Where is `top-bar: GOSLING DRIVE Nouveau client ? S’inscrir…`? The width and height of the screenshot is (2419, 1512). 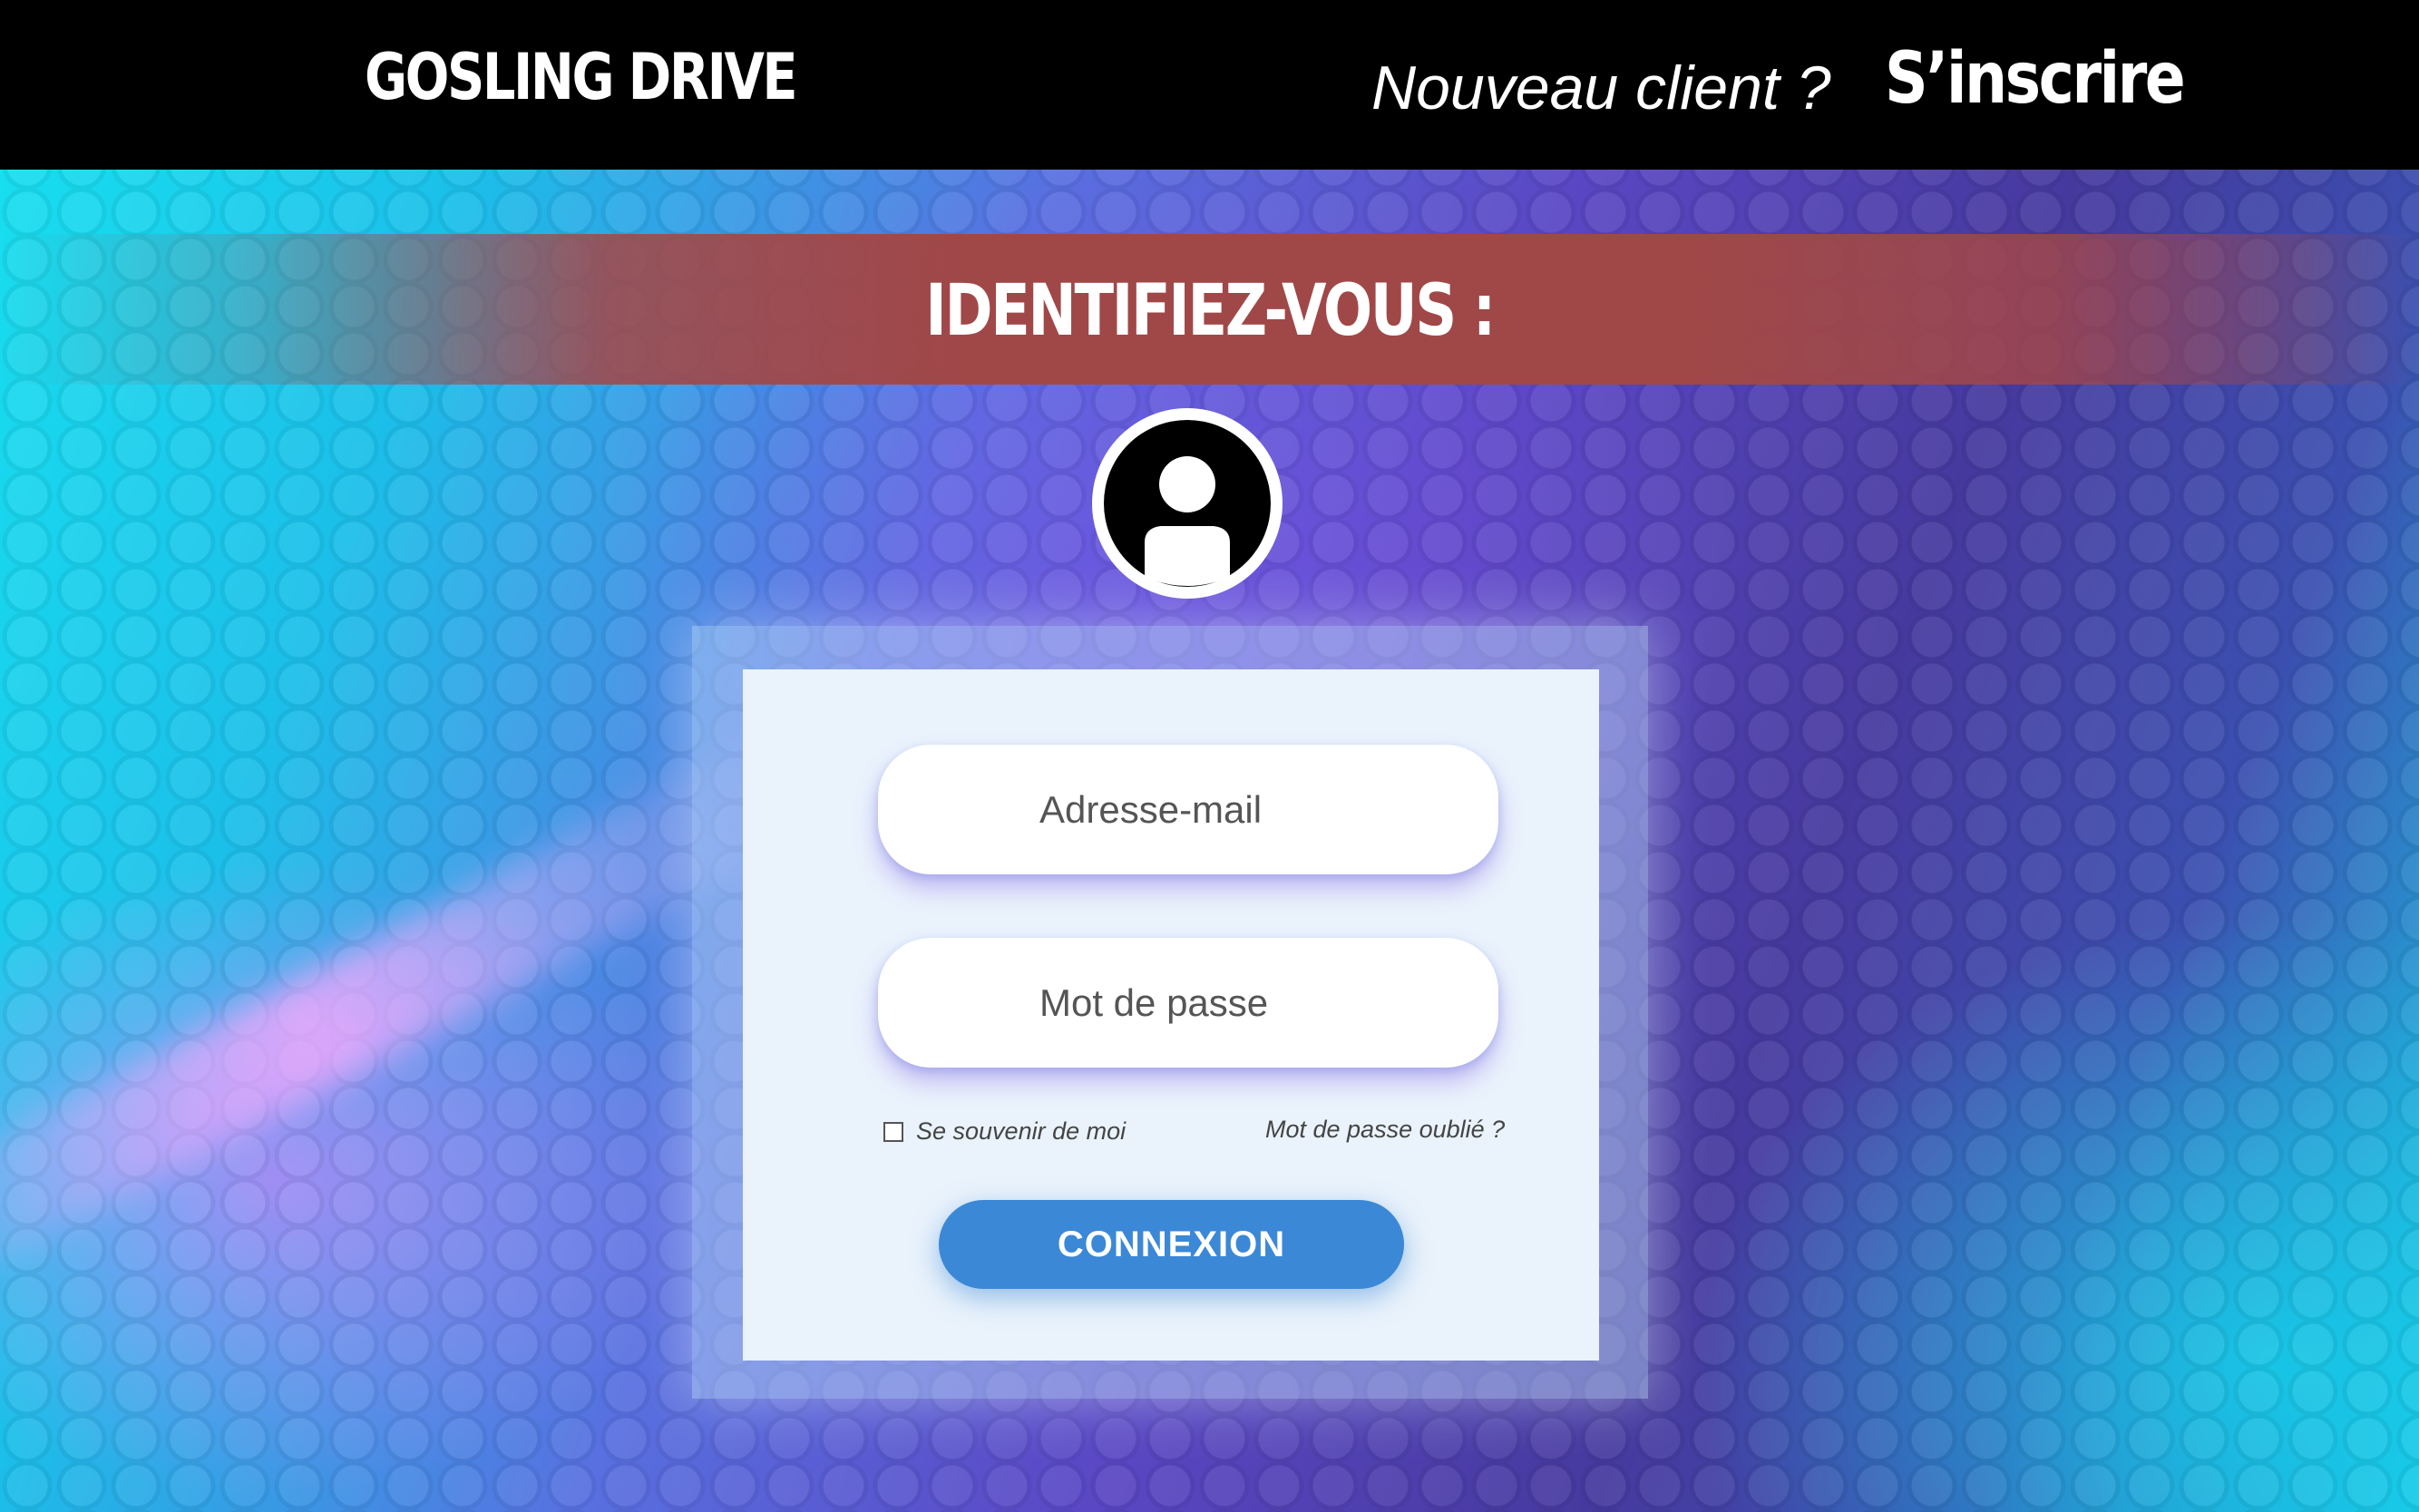
top-bar: GOSLING DRIVE Nouveau client ? S’inscrir… is located at coordinates (1209, 85).